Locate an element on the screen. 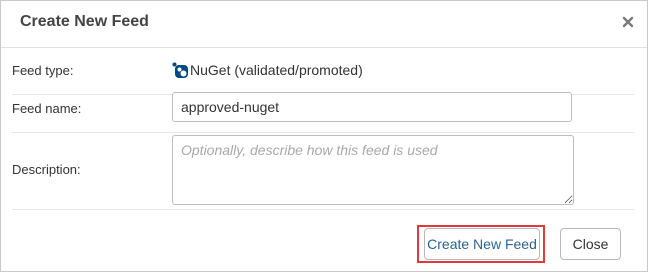 This screenshot has width=648, height=272. feed-type-label: Feed type: is located at coordinates (43, 70).